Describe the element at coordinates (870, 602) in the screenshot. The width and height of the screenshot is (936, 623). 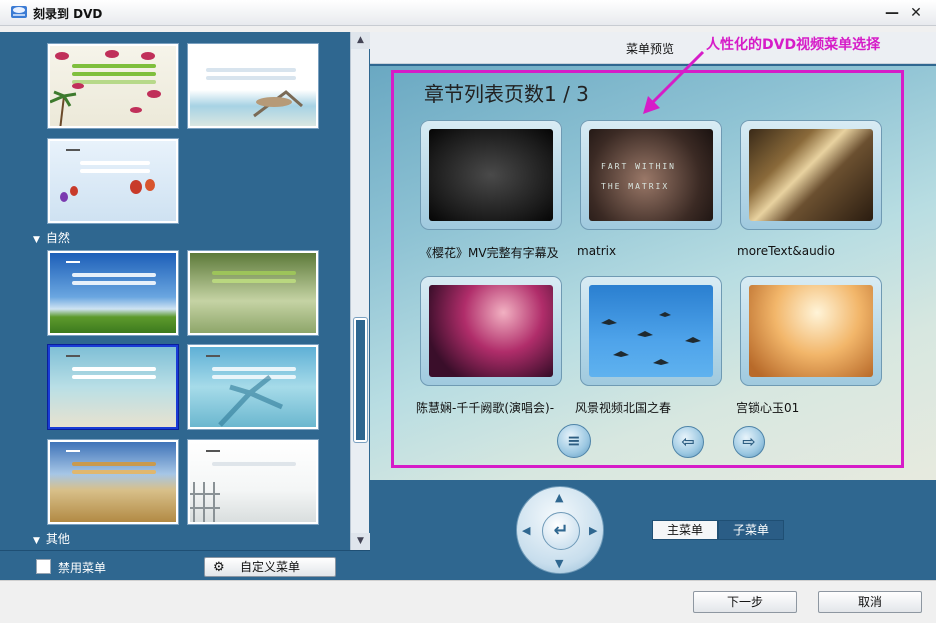
I see `cancel-button: 取消` at that location.